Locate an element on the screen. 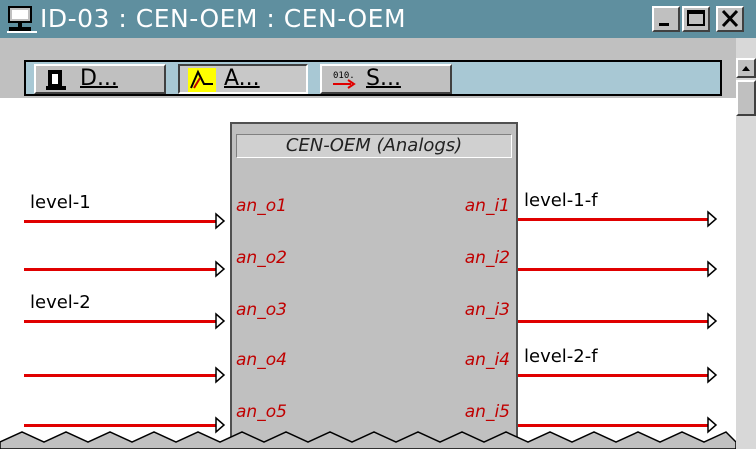 The height and width of the screenshot is (449, 756). torn-edge is located at coordinates (368, 440).